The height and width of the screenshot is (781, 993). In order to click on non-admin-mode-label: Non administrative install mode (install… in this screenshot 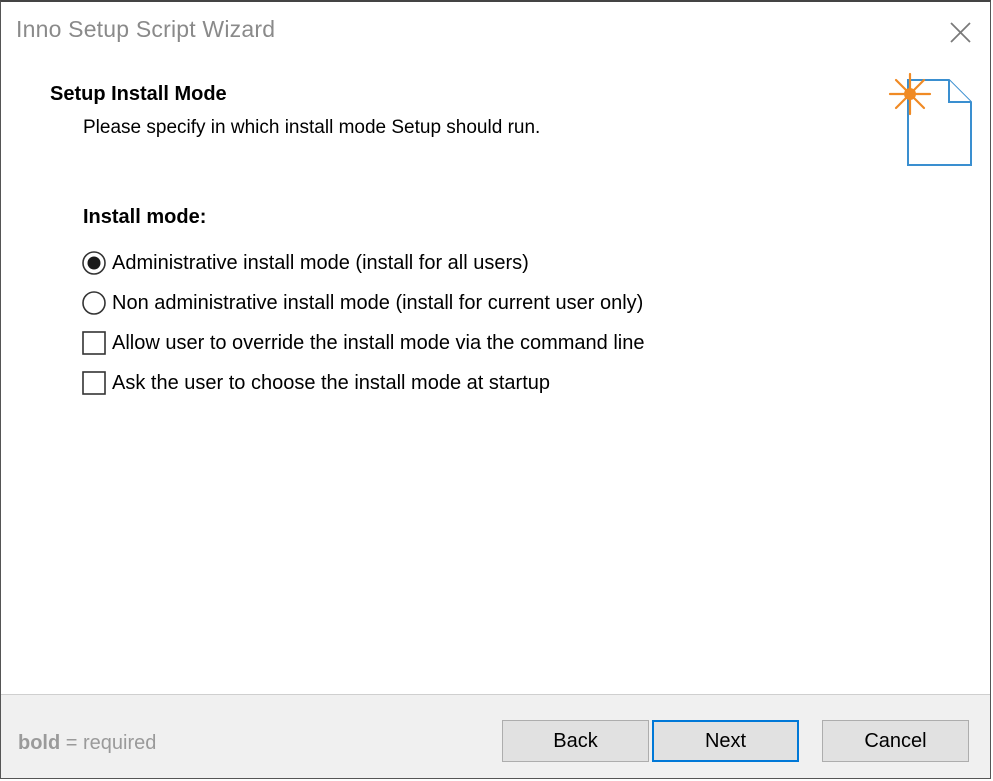, I will do `click(378, 302)`.